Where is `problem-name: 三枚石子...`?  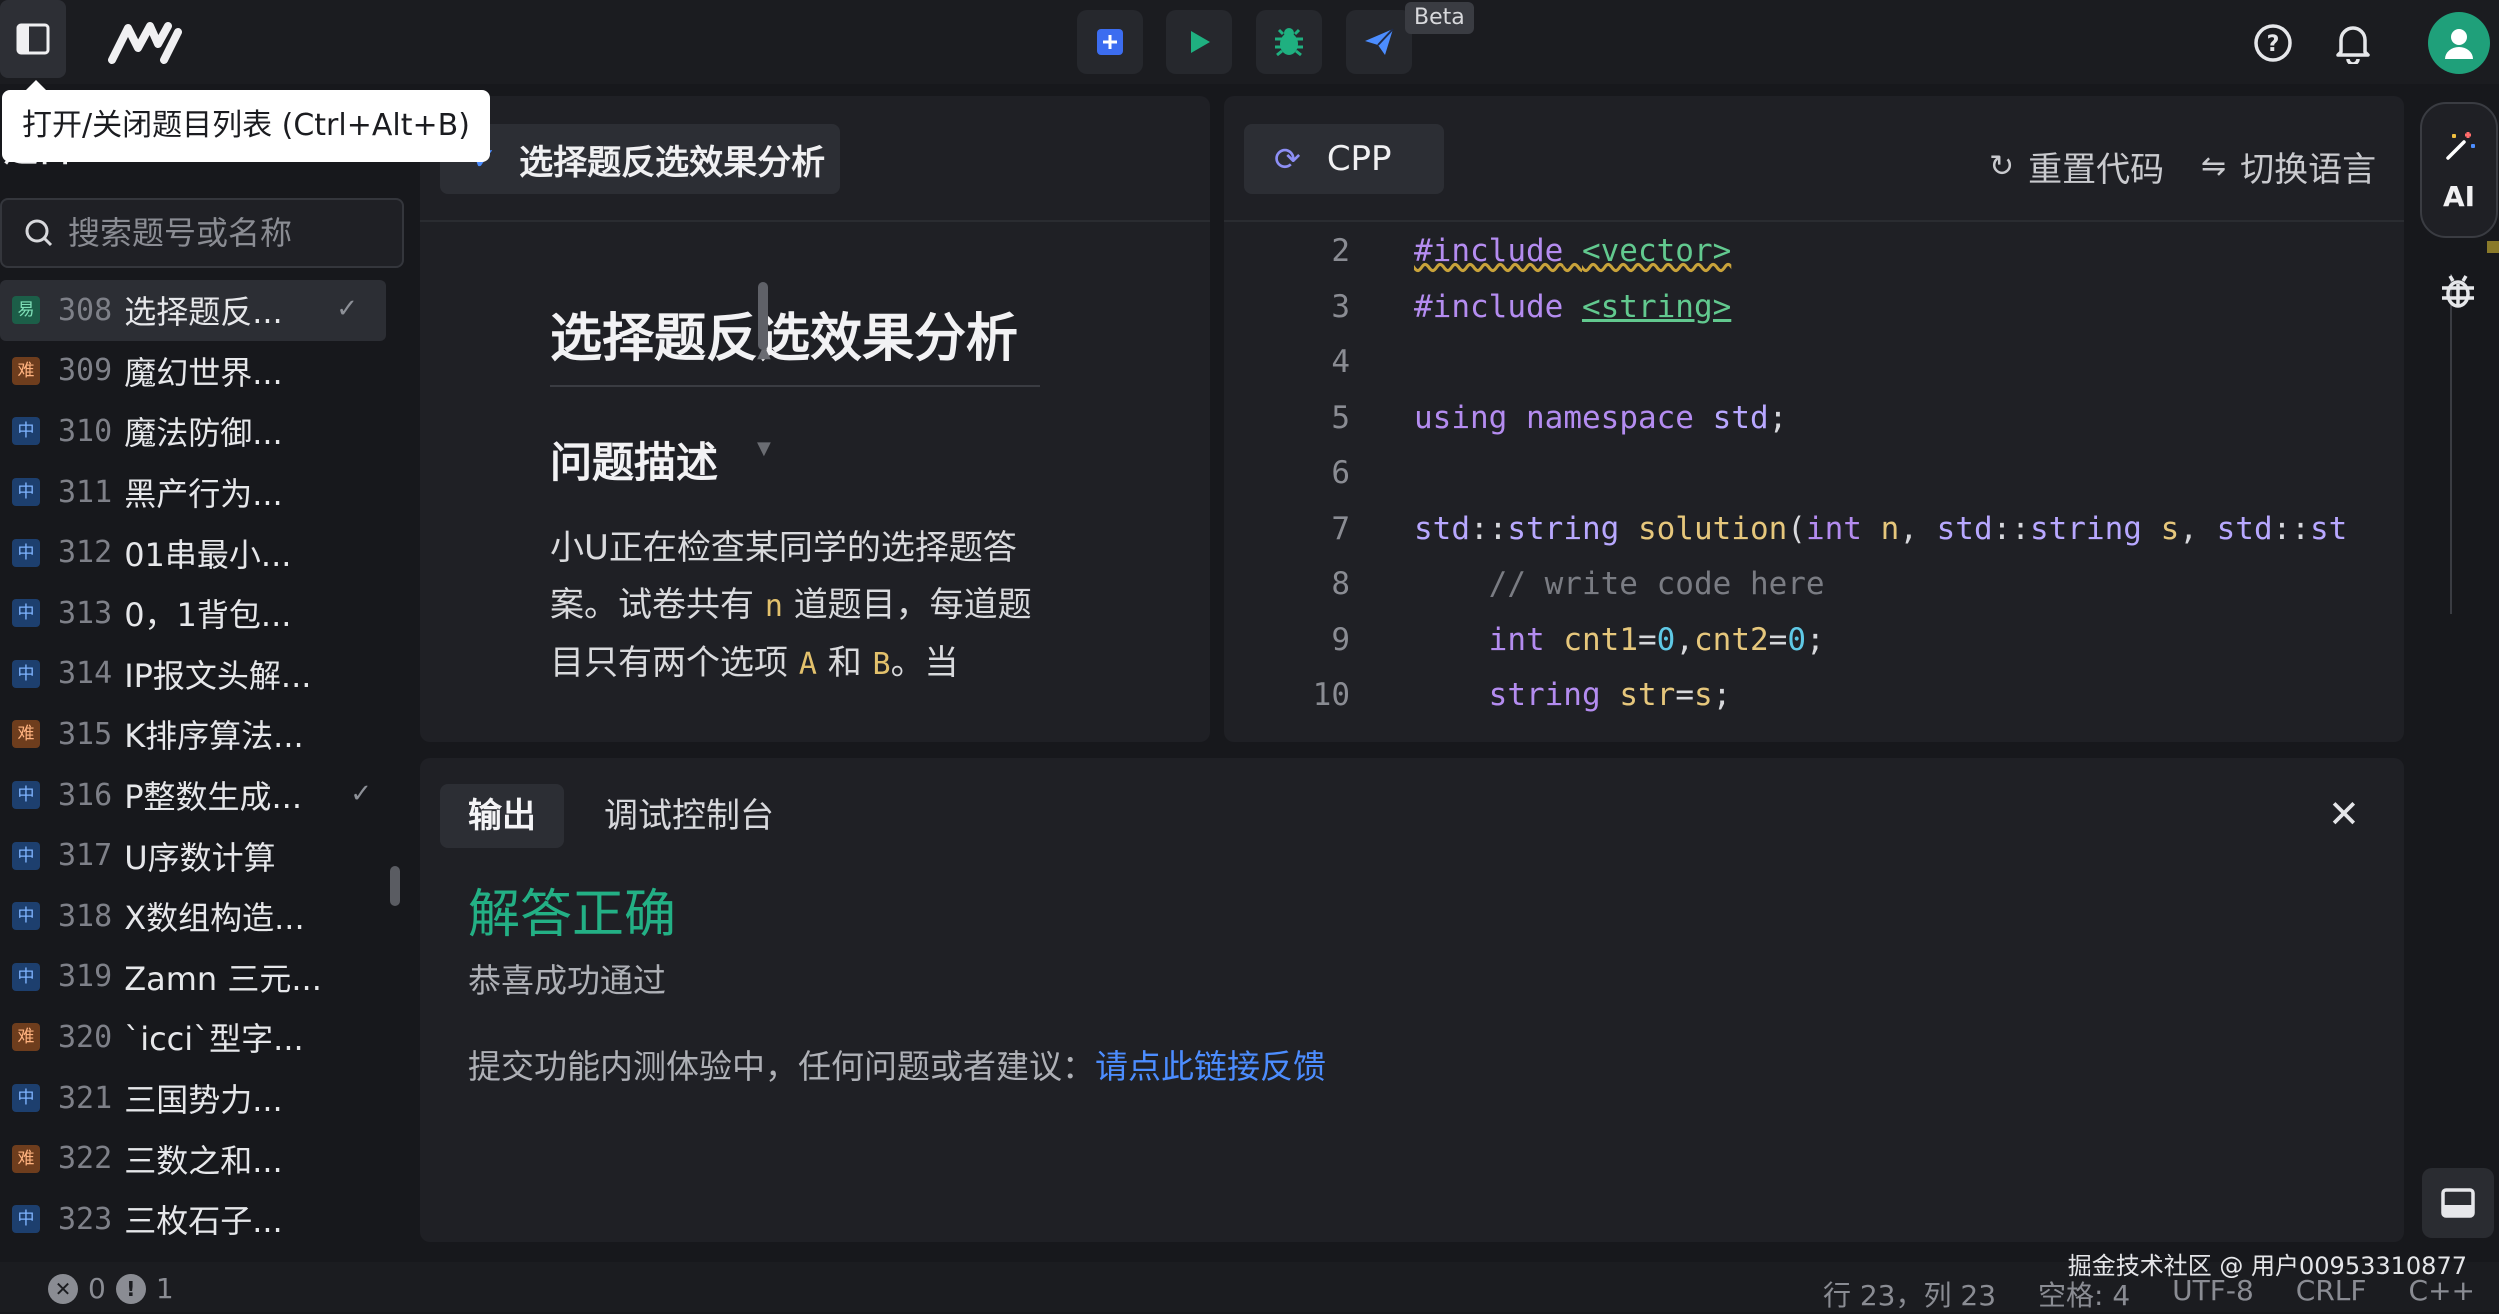 problem-name: 三枚石子... is located at coordinates (203, 1221).